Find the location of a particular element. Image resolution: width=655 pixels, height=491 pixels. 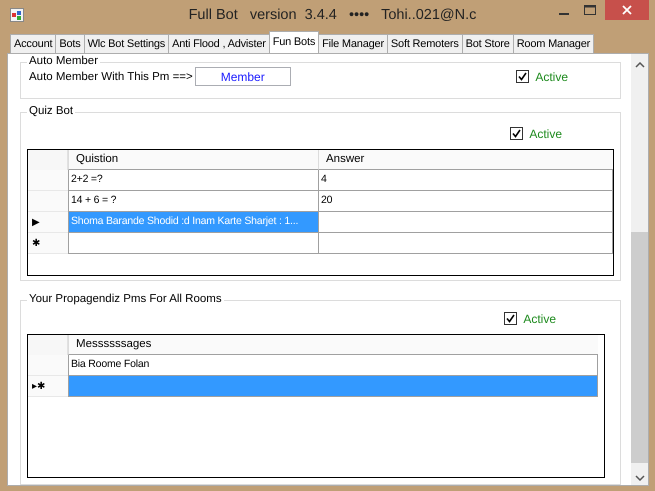

scrollbar-thumb is located at coordinates (639, 347).